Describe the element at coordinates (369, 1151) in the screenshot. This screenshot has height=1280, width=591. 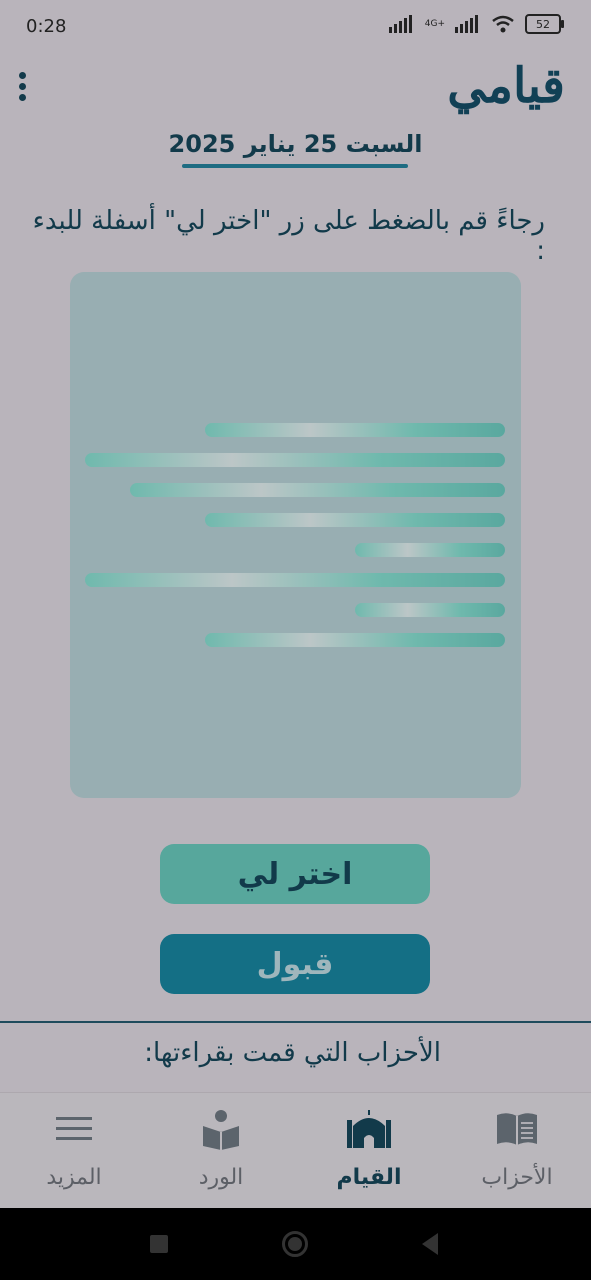
I see `nav-item-qiyam: القيام` at that location.